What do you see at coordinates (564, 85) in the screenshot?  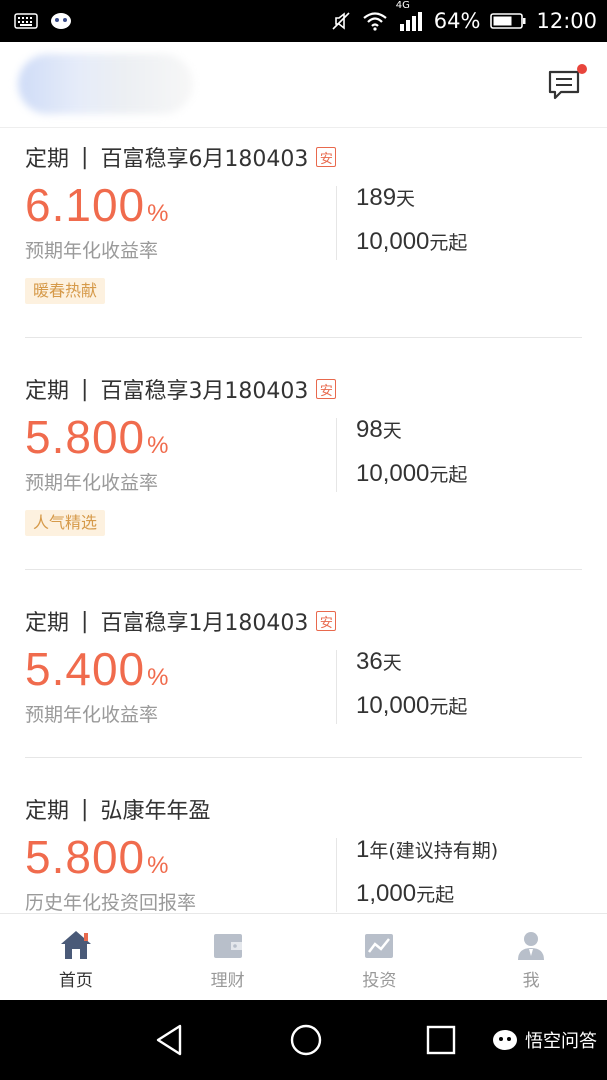 I see `message-icon` at bounding box center [564, 85].